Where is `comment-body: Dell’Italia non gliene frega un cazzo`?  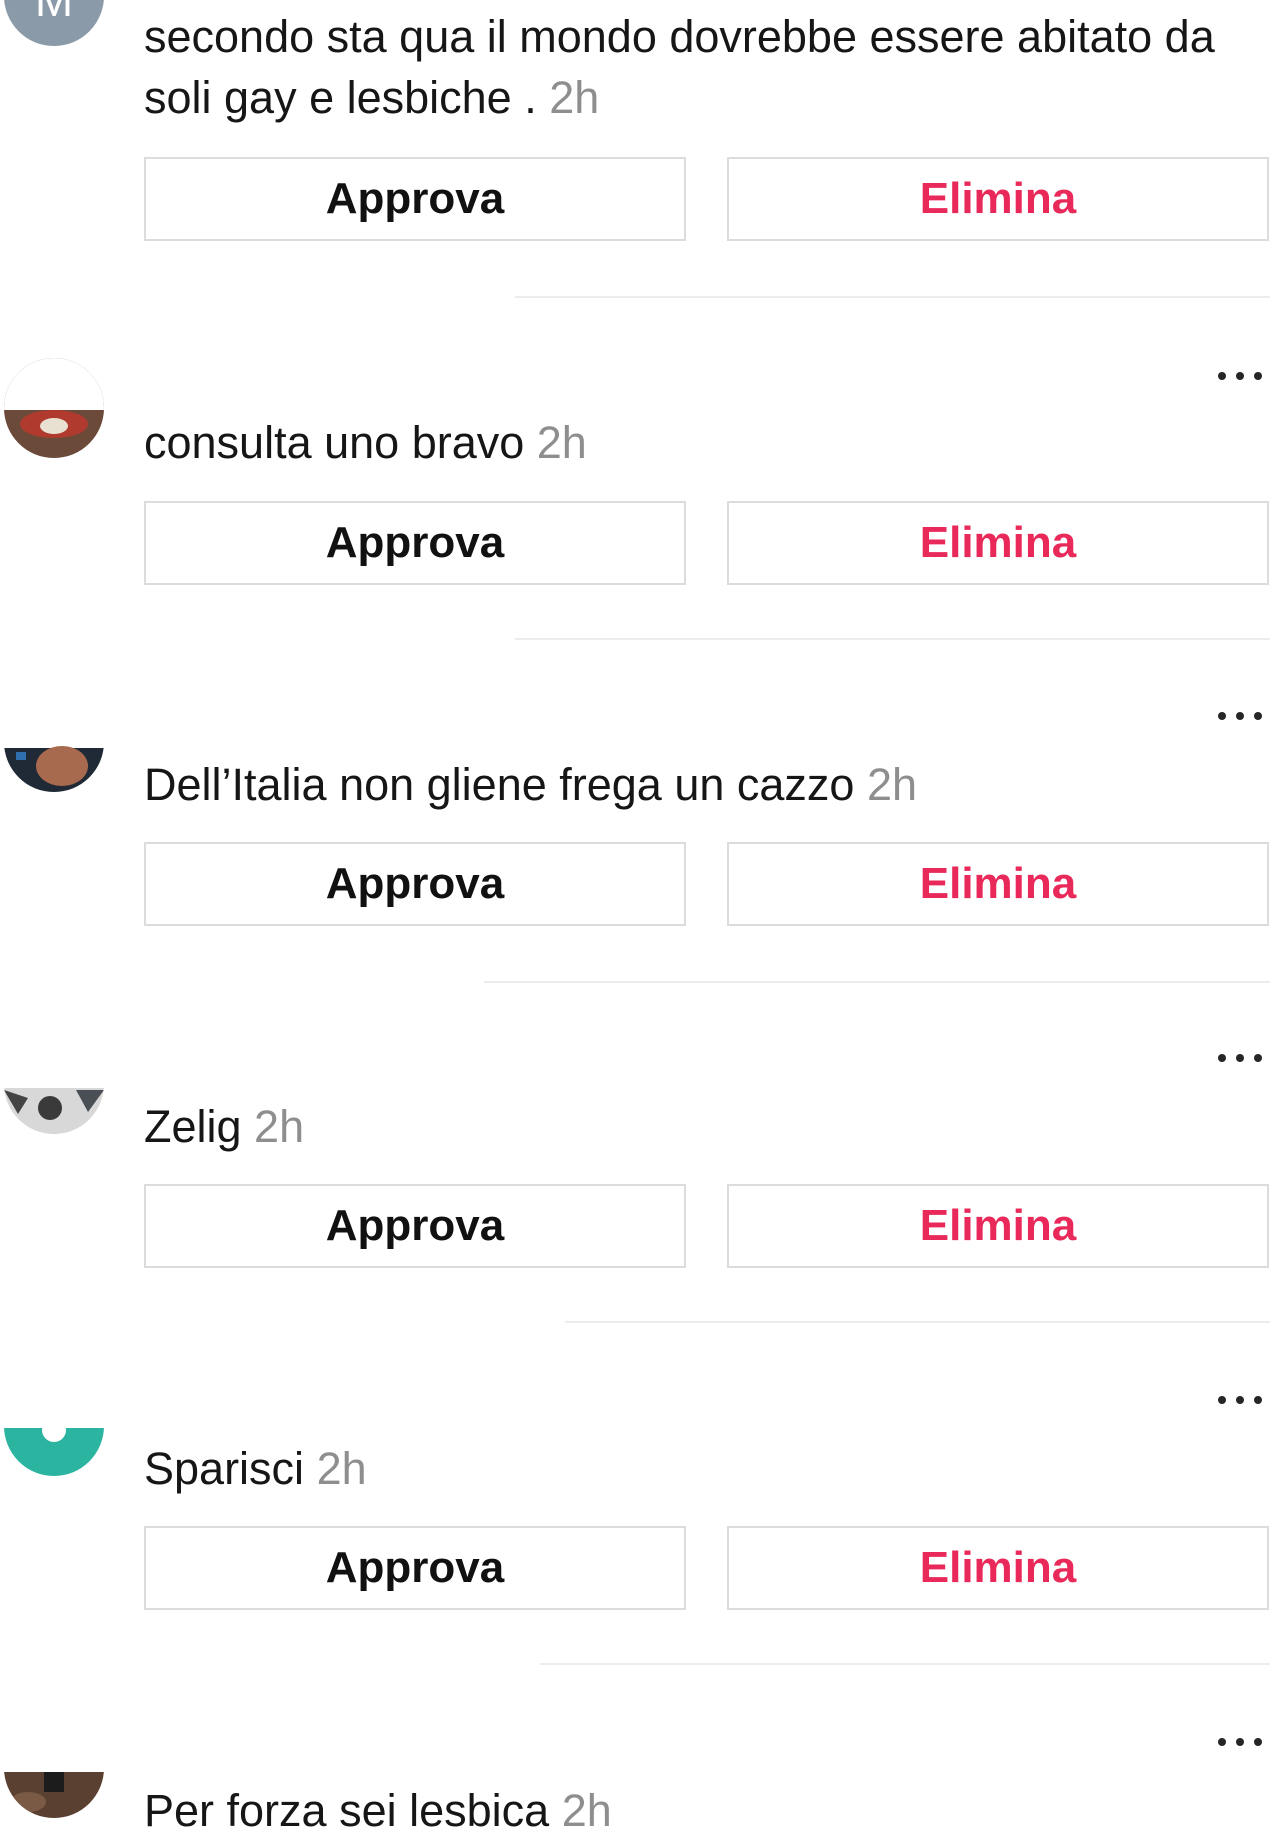 comment-body: Dell’Italia non gliene frega un cazzo is located at coordinates (505, 784).